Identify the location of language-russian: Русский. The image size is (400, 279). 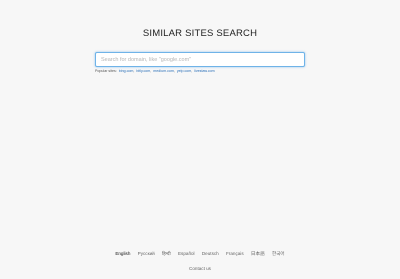
(146, 253).